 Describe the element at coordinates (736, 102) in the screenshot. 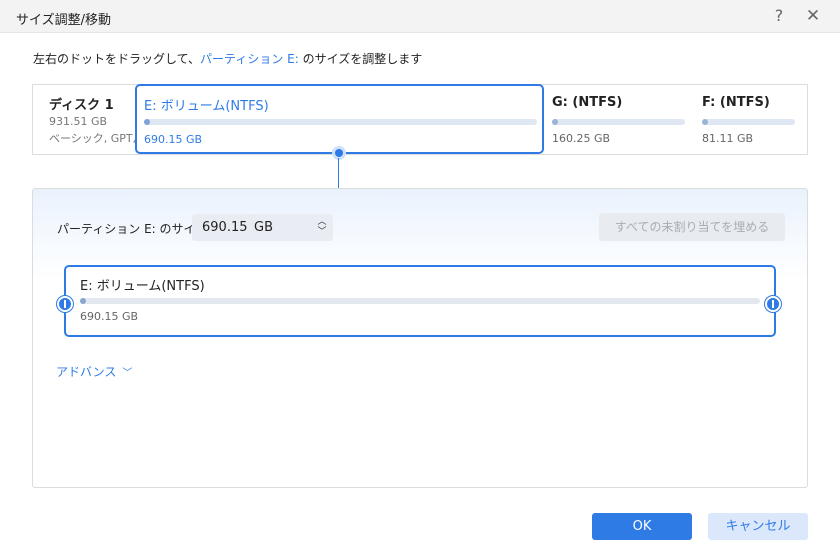

I see `partition-f-label: F: (NTFS)` at that location.